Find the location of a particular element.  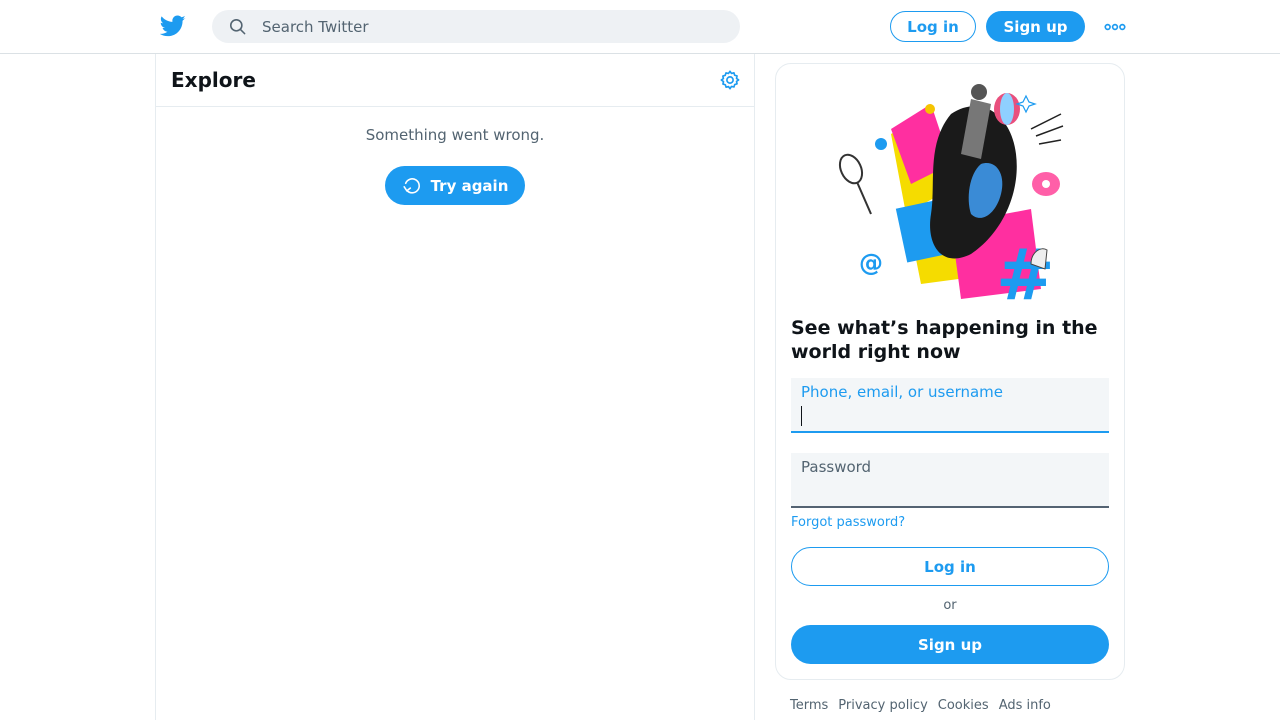

search-bar is located at coordinates (476, 26).